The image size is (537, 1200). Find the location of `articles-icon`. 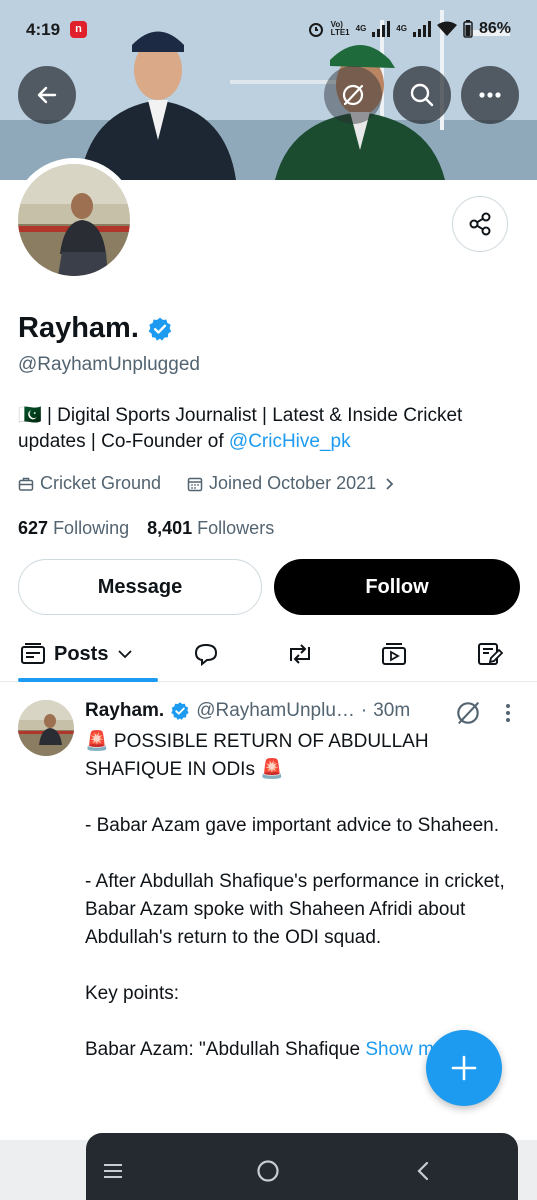

articles-icon is located at coordinates (491, 654).